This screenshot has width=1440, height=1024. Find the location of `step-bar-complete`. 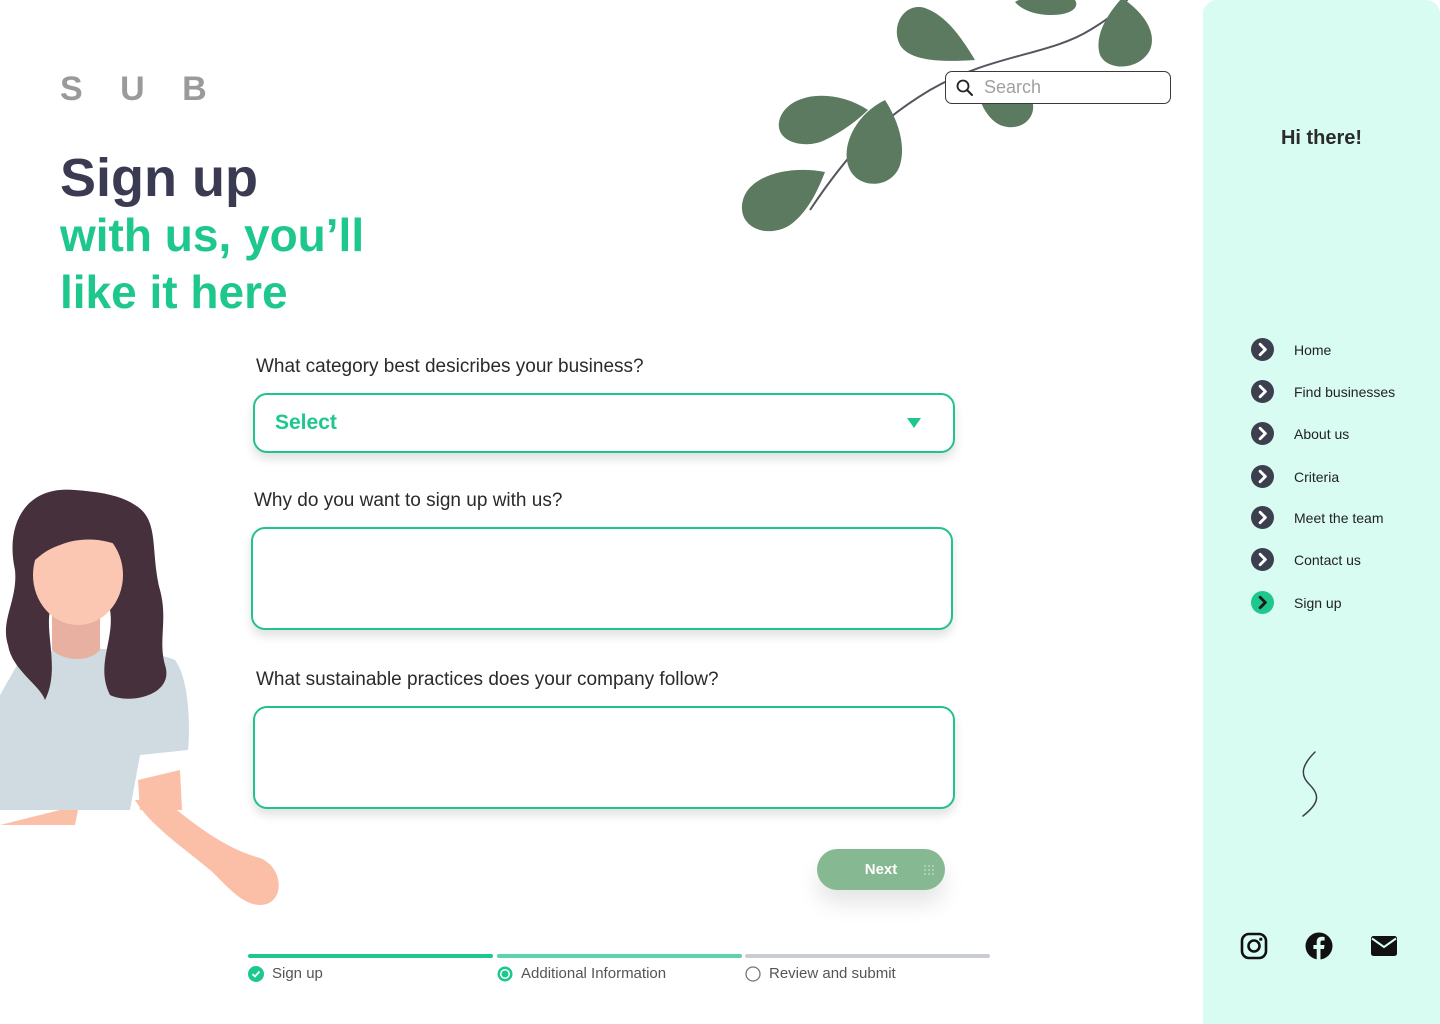

step-bar-complete is located at coordinates (370, 956).